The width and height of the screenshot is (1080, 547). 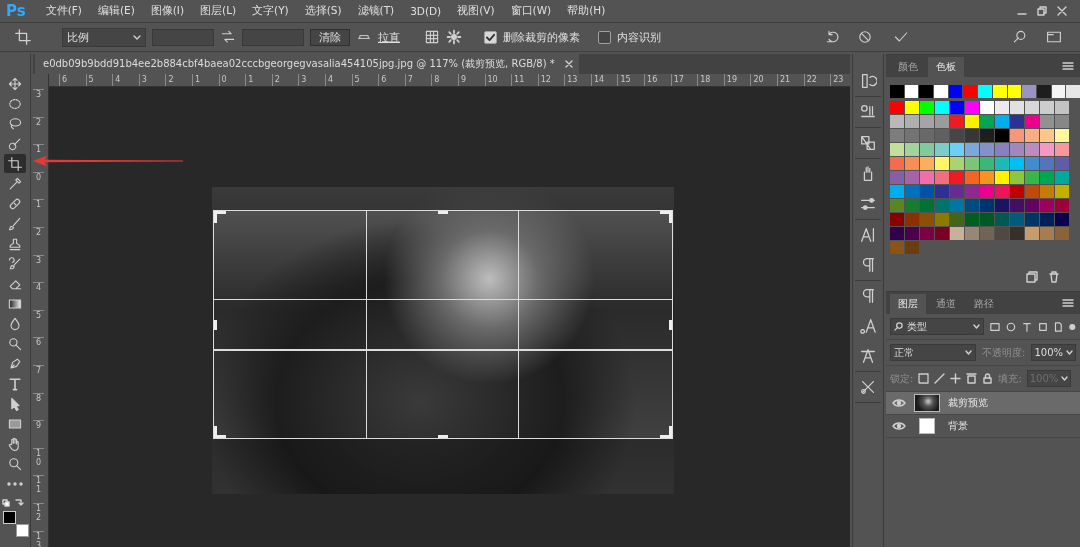 I want to click on menu-item: 选择(S), so click(x=323, y=11).